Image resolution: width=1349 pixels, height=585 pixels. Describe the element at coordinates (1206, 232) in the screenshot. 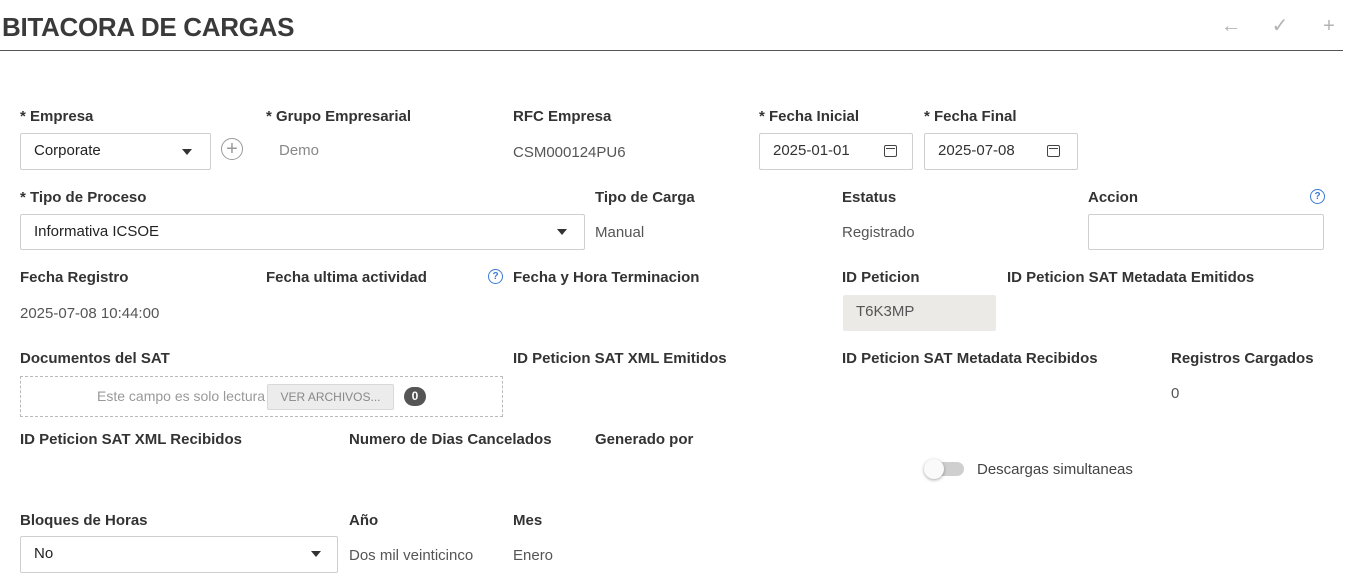

I see `accion-input` at that location.